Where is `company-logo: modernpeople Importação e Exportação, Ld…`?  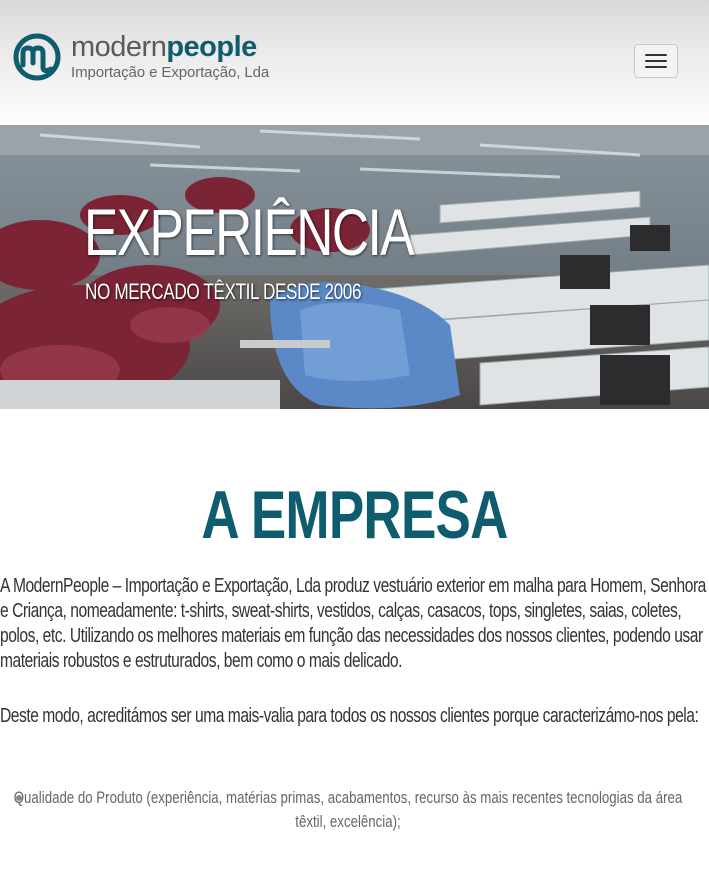
company-logo: modernpeople Importação e Exportação, Ld… is located at coordinates (141, 57).